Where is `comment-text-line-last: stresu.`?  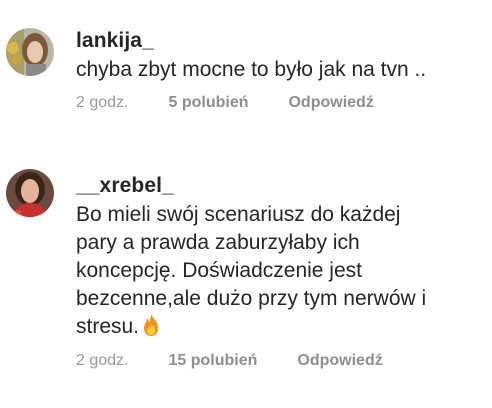 comment-text-line-last: stresu. is located at coordinates (284, 327).